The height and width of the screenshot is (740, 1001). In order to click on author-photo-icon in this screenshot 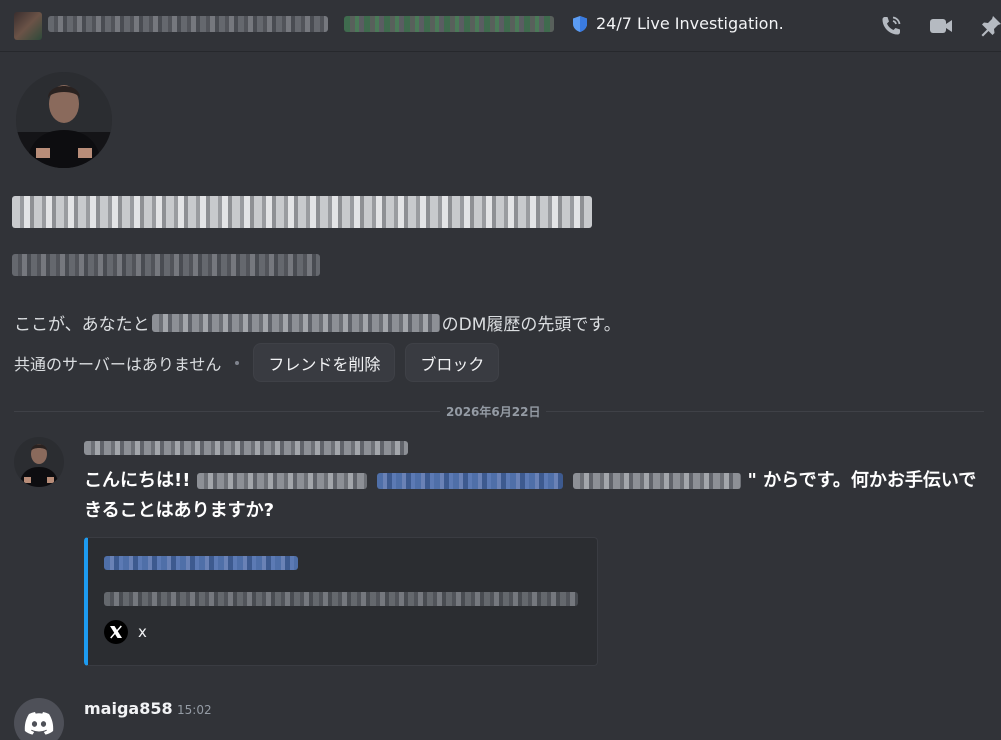, I will do `click(39, 462)`.